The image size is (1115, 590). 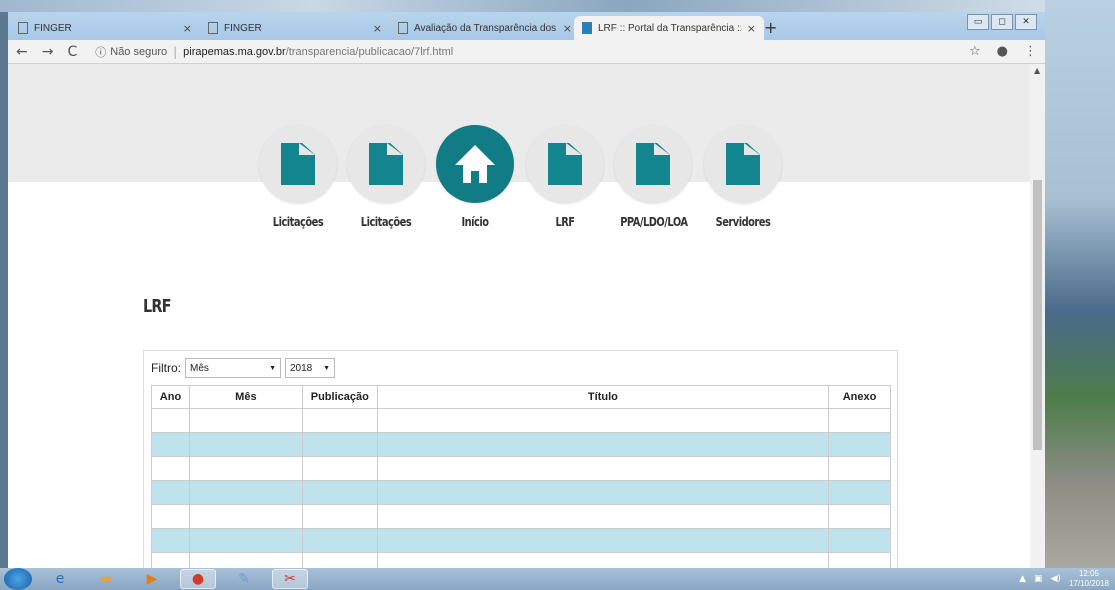 What do you see at coordinates (1080, 284) in the screenshot?
I see `desktop-right-area` at bounding box center [1080, 284].